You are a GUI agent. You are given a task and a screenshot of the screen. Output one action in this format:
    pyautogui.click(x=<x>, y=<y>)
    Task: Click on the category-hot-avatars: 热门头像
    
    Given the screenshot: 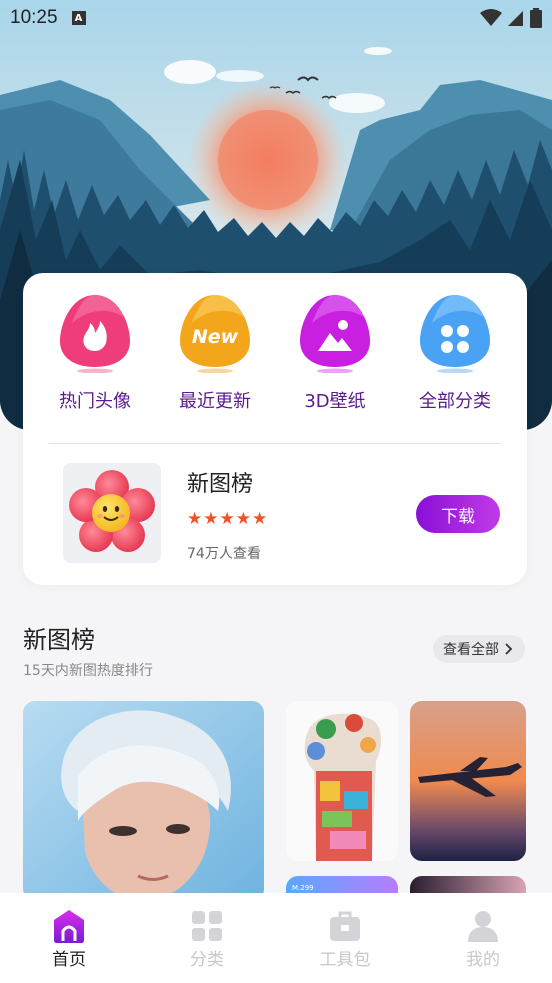 What is the action you would take?
    pyautogui.click(x=95, y=353)
    